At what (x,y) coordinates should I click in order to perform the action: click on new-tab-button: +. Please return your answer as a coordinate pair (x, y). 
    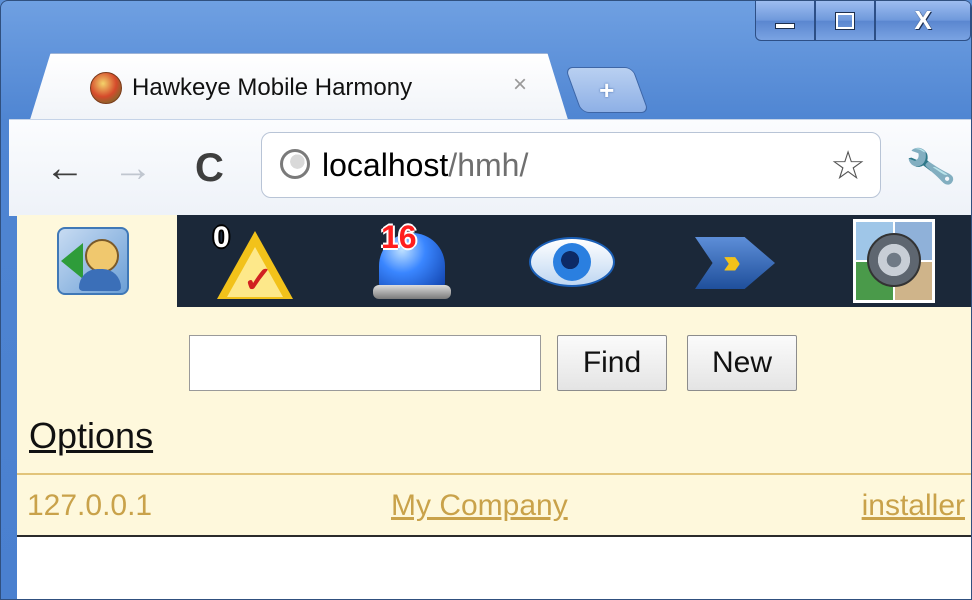
    Looking at the image, I should click on (607, 90).